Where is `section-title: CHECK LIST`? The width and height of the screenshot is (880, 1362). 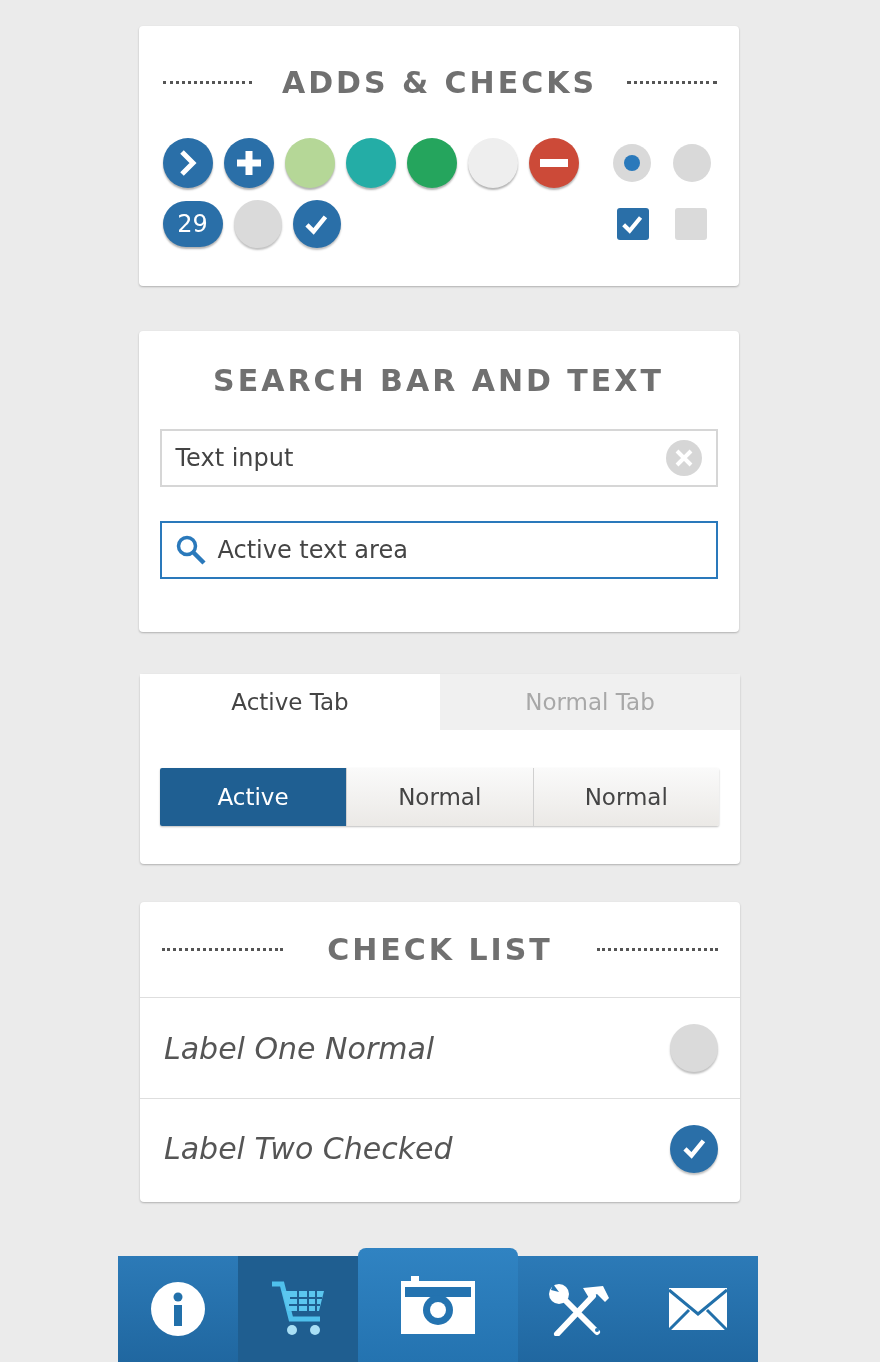
section-title: CHECK LIST is located at coordinates (440, 949).